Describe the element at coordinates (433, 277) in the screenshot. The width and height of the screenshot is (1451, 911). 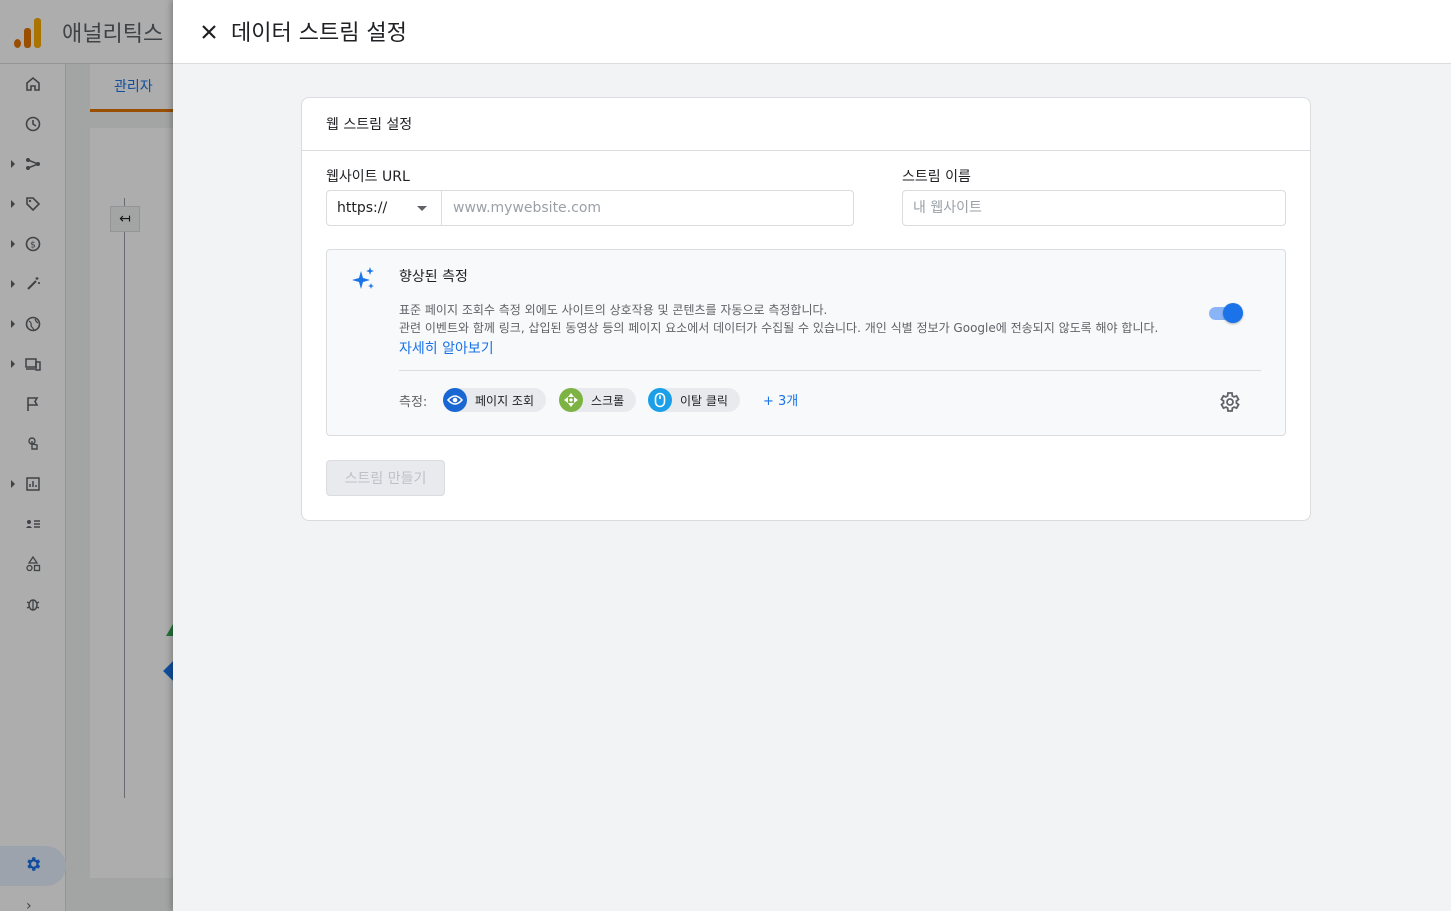
I see `enhanced-title: 향상된 측정` at that location.